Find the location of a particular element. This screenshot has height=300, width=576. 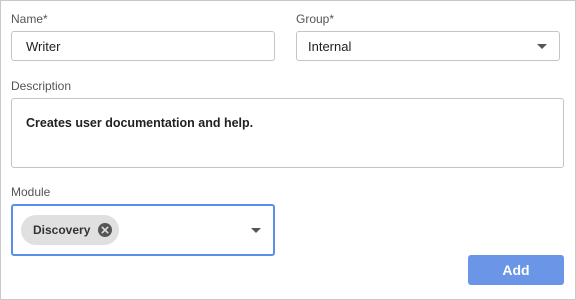

name-value: Writer is located at coordinates (43, 46).